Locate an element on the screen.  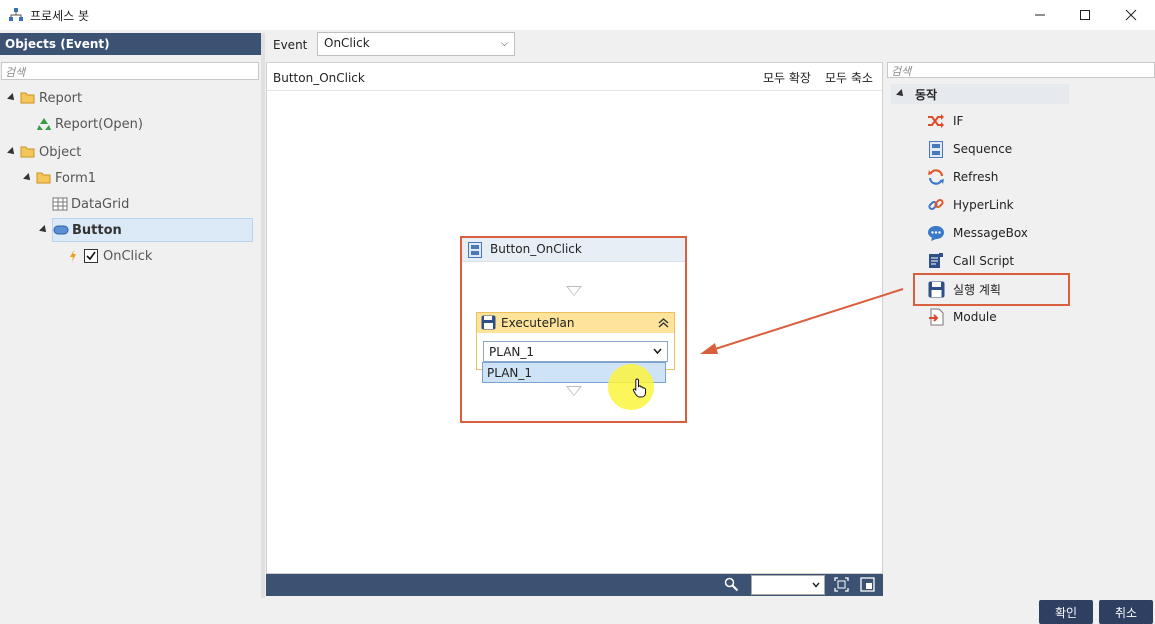
action-item-call-script: Call Script is located at coordinates (970, 261).